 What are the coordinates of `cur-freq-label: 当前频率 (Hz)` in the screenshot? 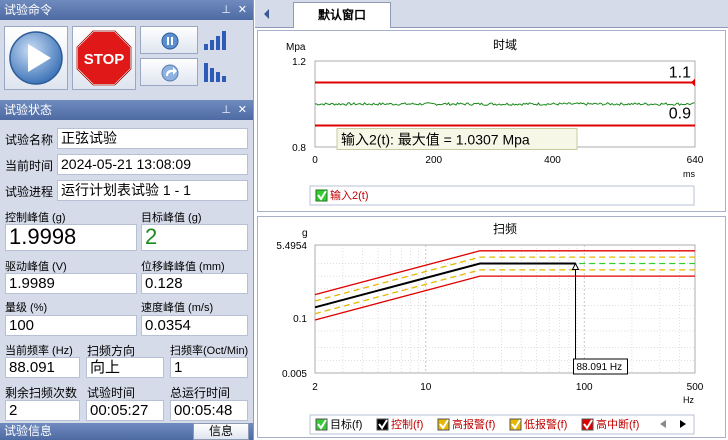 It's located at (39, 351).